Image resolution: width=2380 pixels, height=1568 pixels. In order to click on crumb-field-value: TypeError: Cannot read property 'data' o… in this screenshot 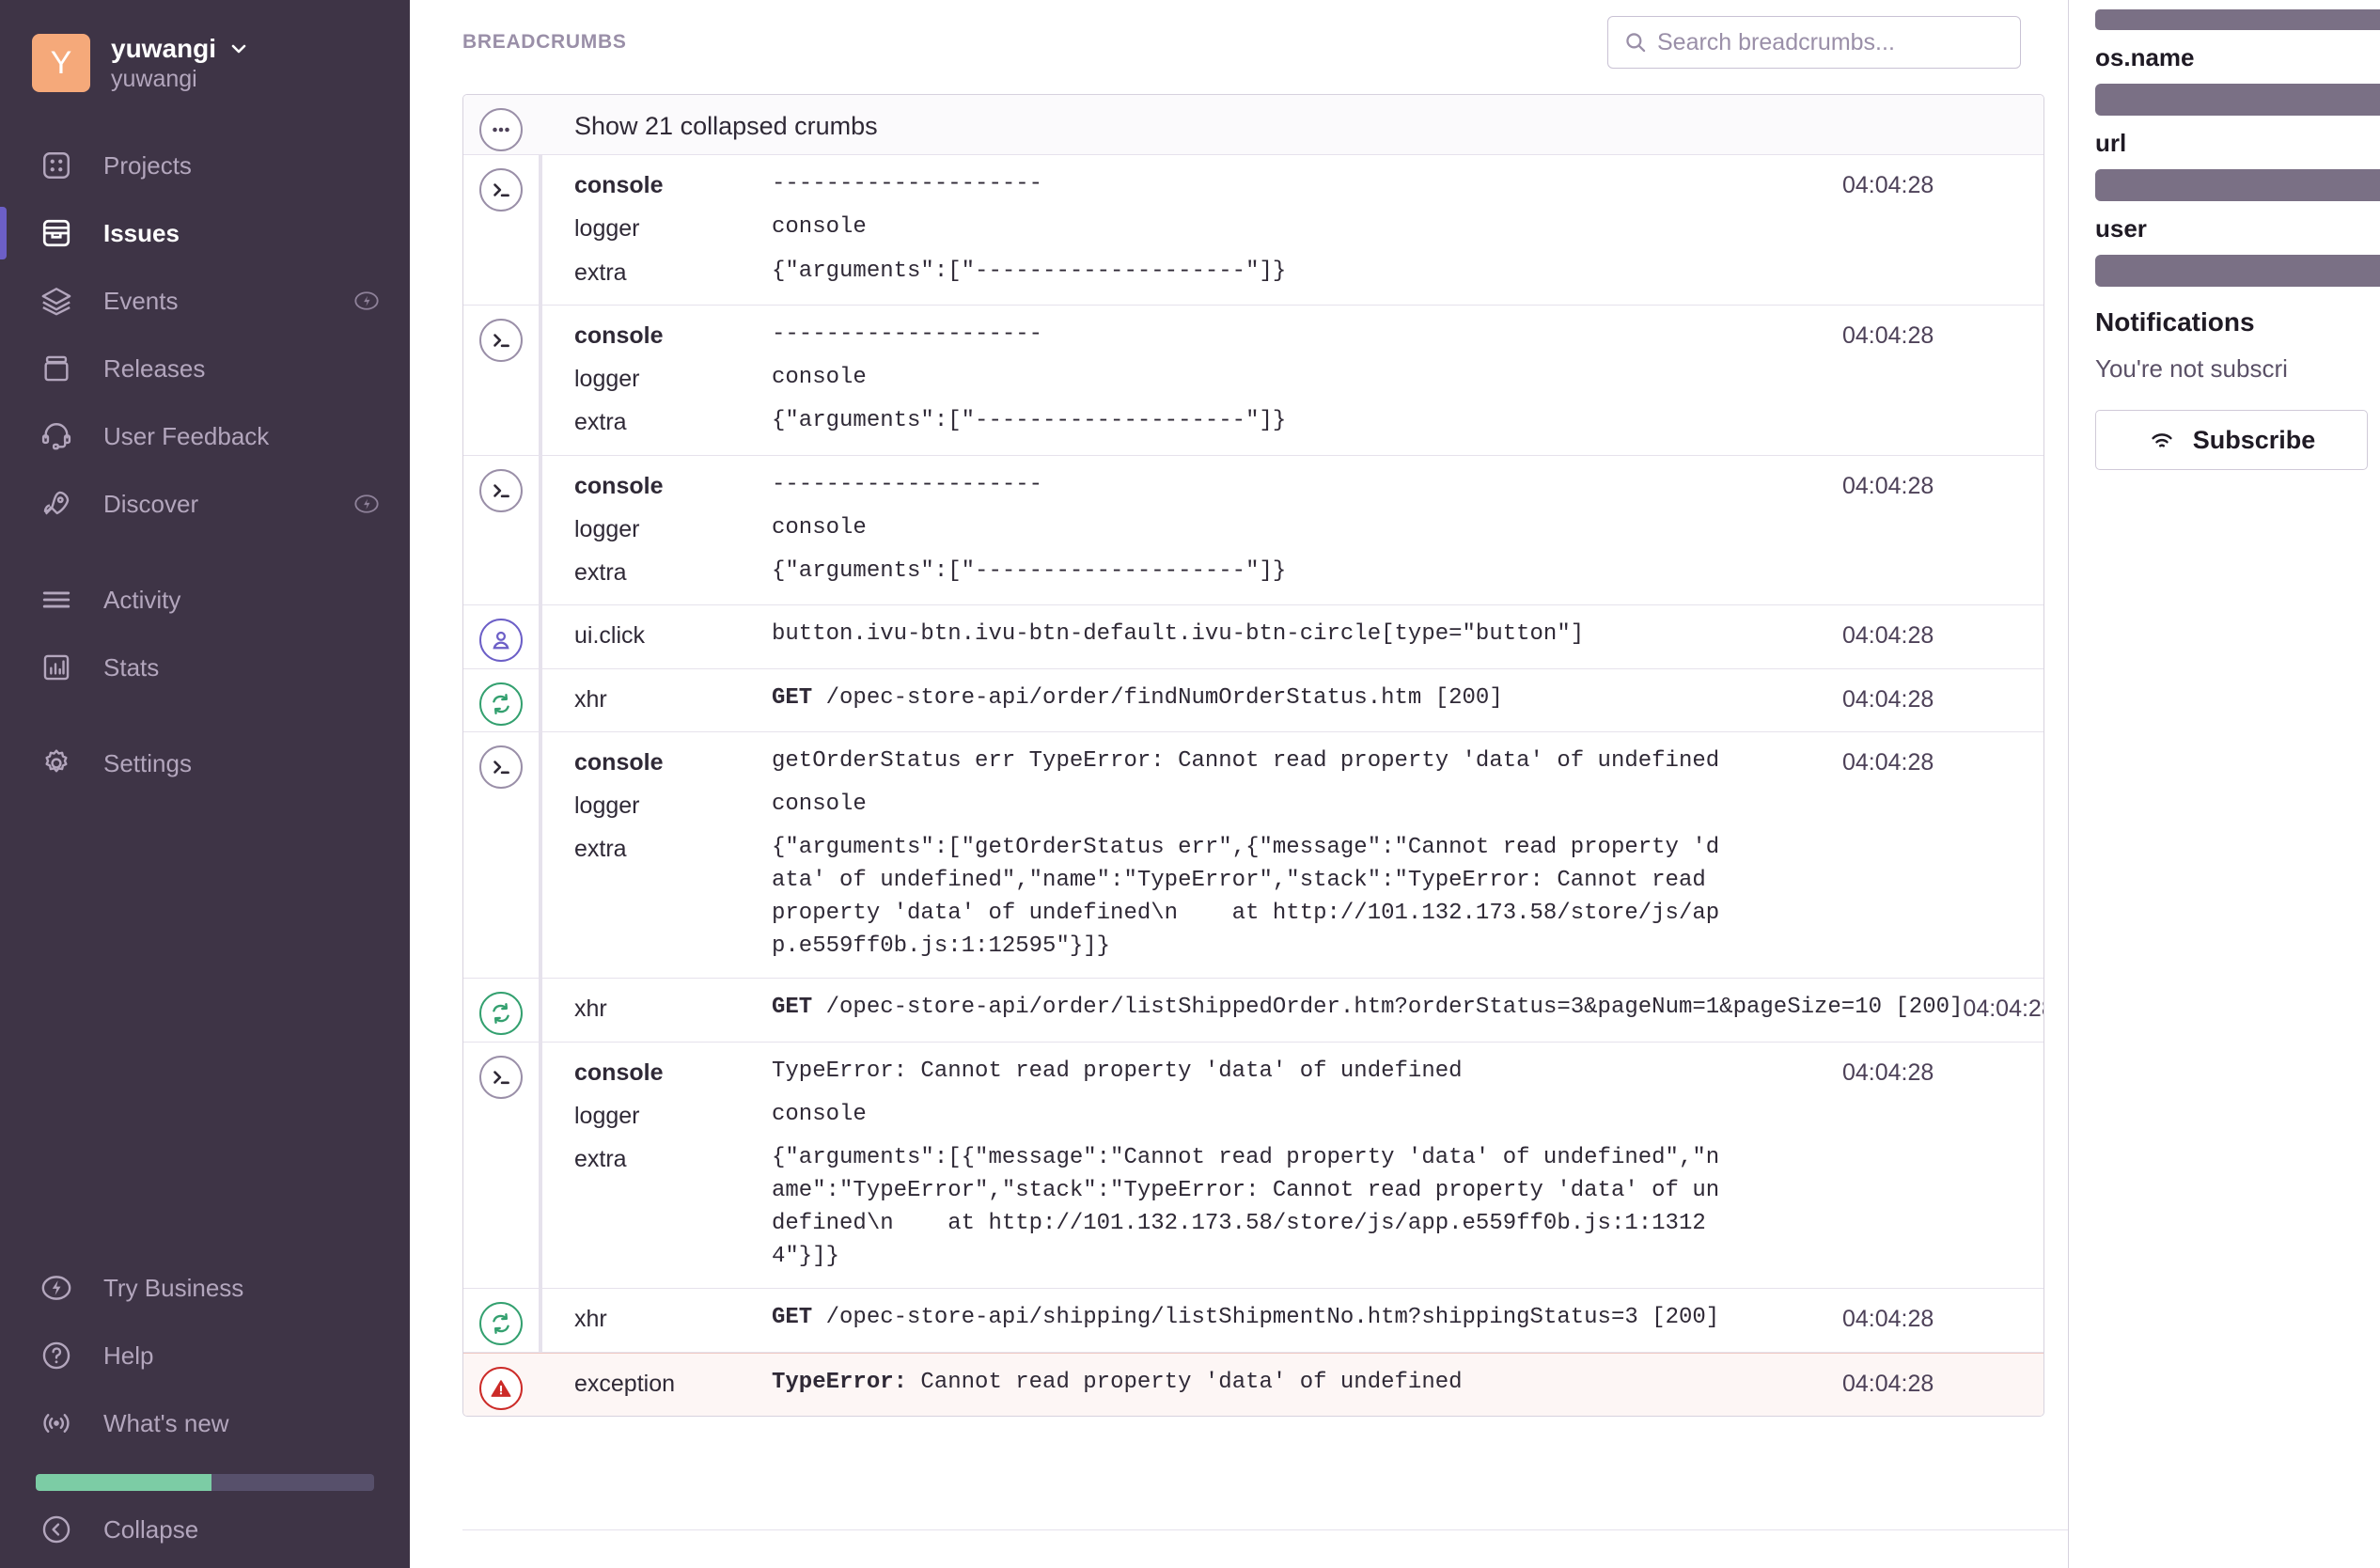, I will do `click(1117, 1382)`.